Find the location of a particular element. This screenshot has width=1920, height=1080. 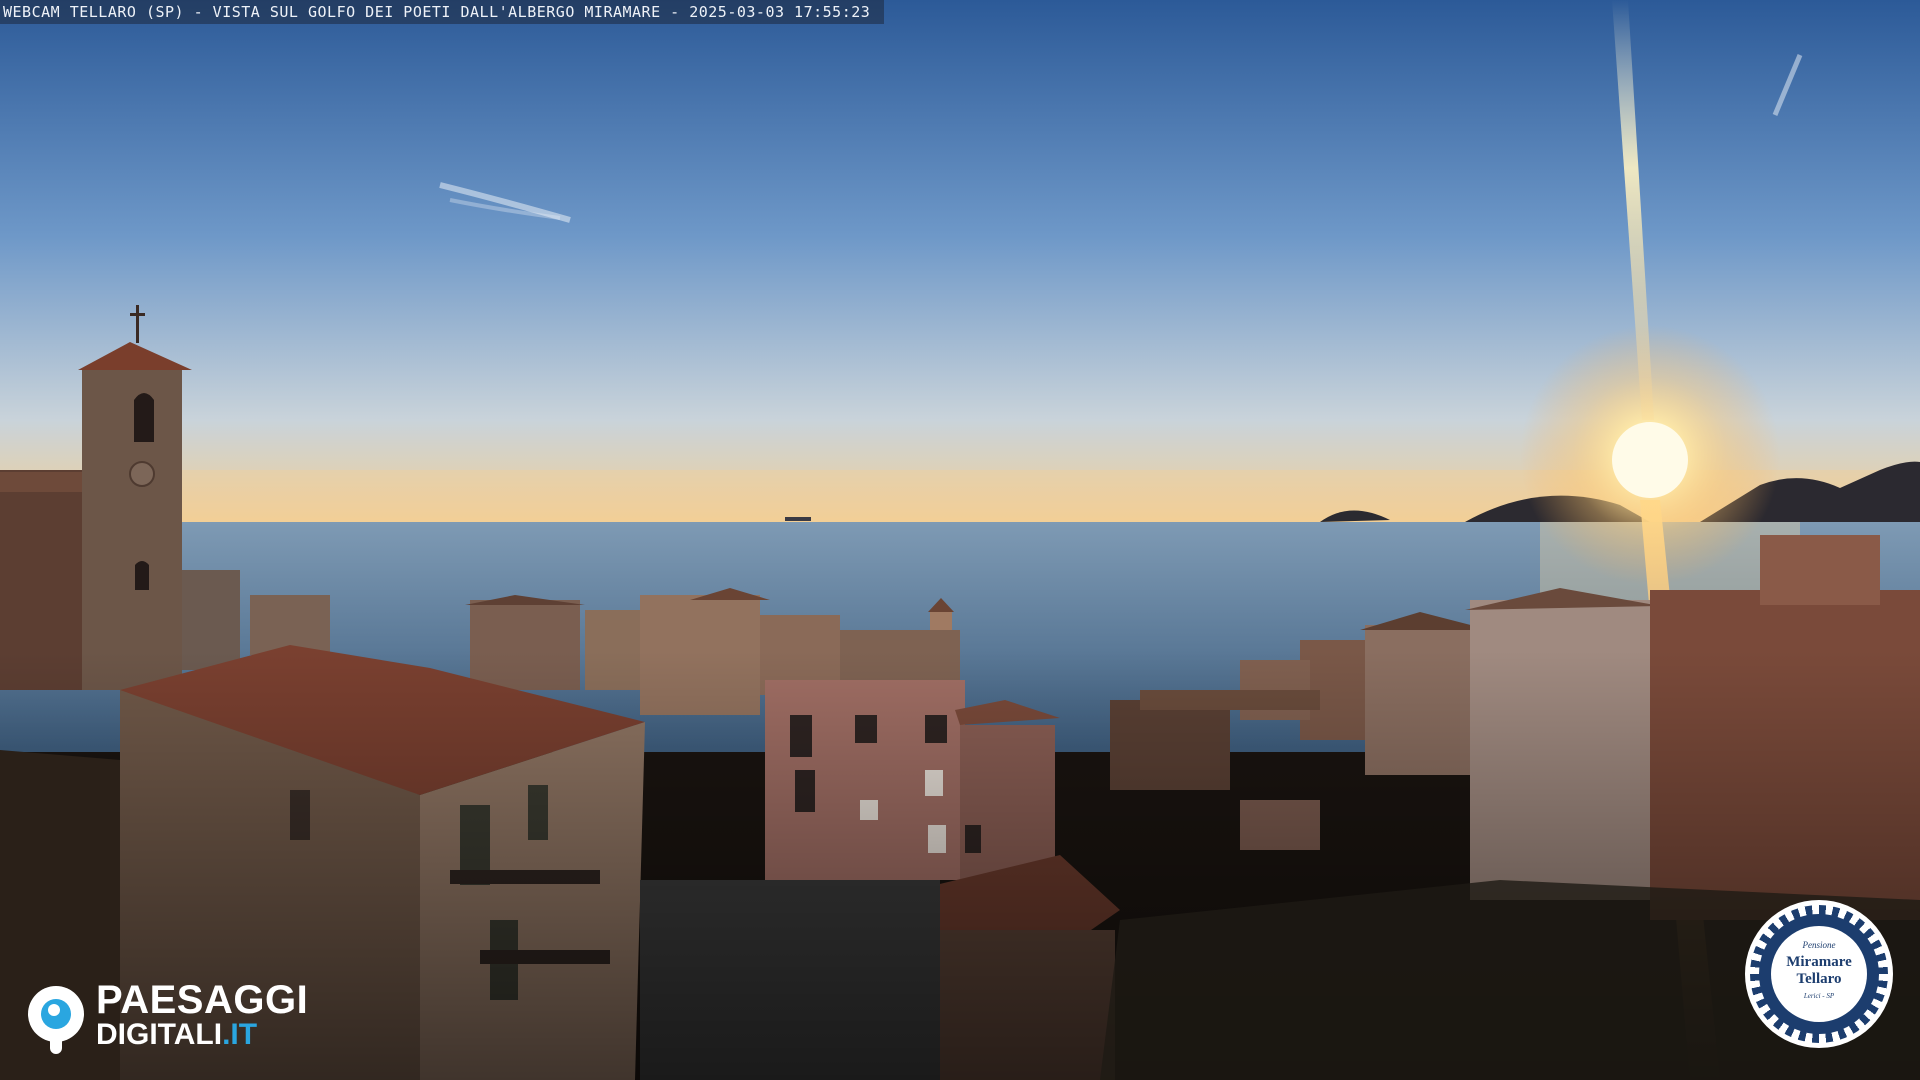

miramare-tellaro-badge: Pensione Miramare Tellaro Lerici - SP is located at coordinates (1819, 974).